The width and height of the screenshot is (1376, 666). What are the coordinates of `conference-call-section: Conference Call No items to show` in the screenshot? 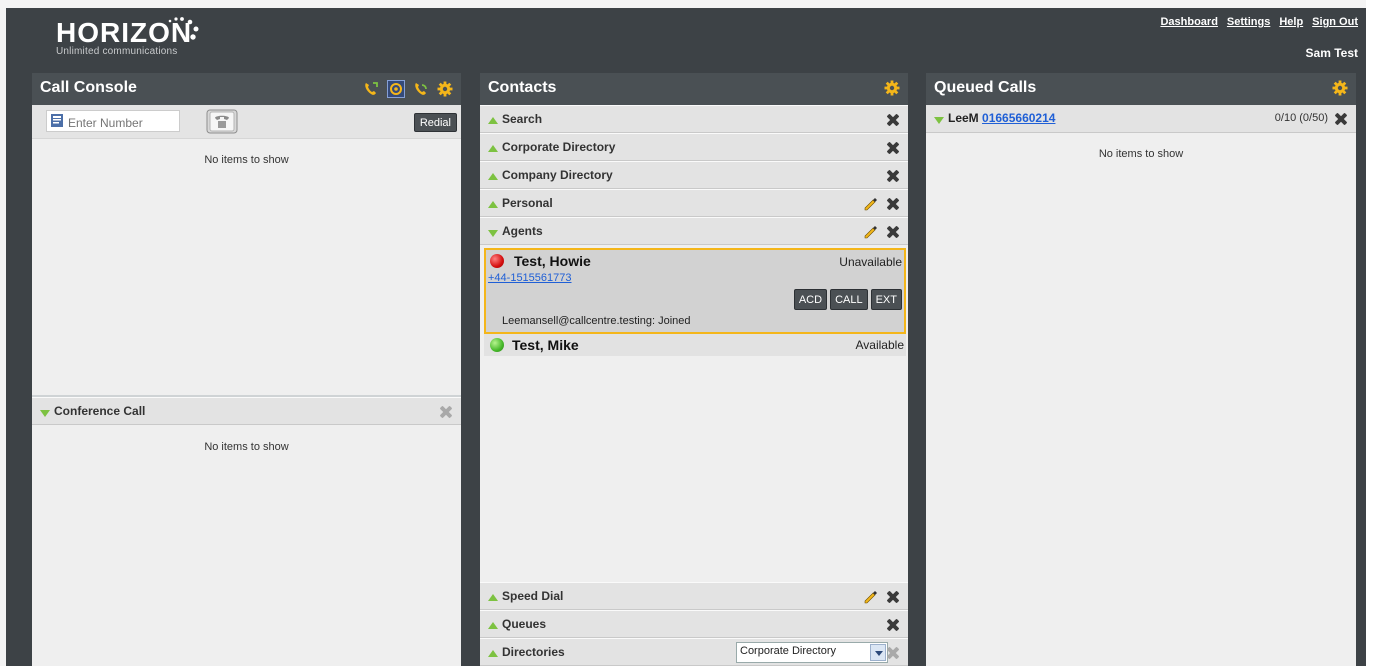 It's located at (246, 424).